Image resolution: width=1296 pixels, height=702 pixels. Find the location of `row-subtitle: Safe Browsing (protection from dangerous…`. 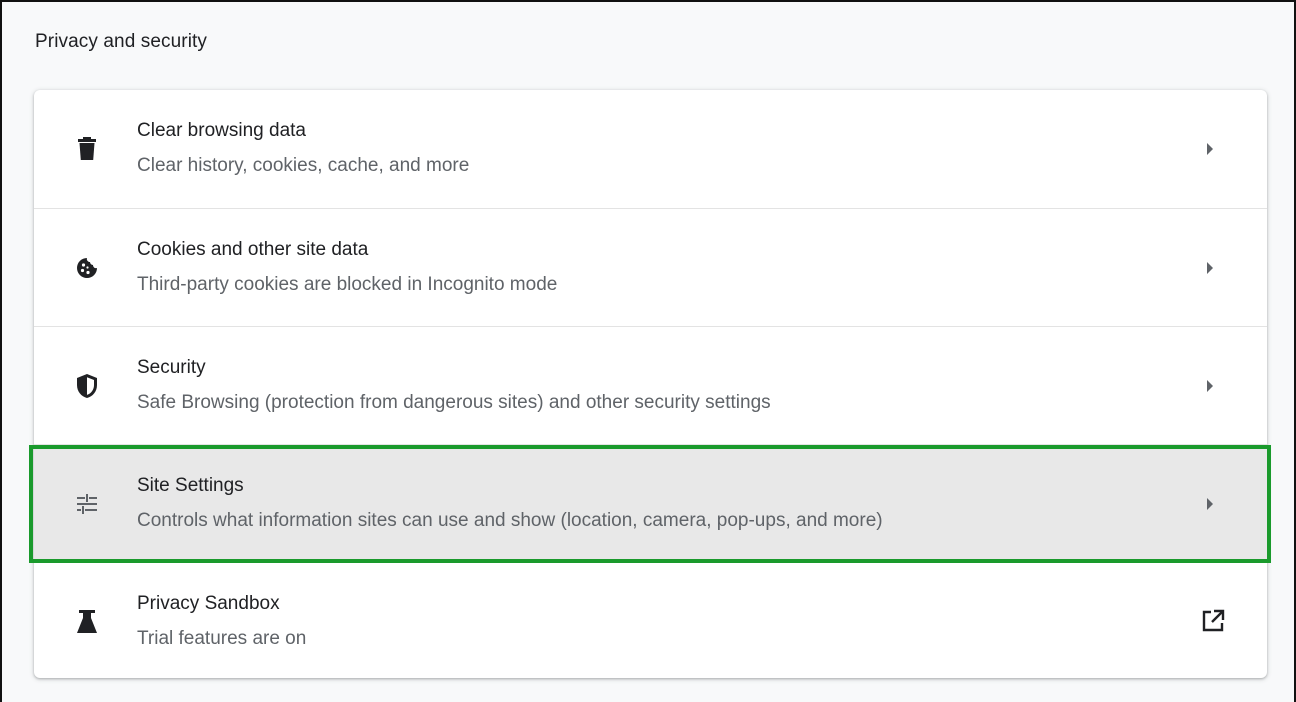

row-subtitle: Safe Browsing (protection from dangerous… is located at coordinates (454, 402).